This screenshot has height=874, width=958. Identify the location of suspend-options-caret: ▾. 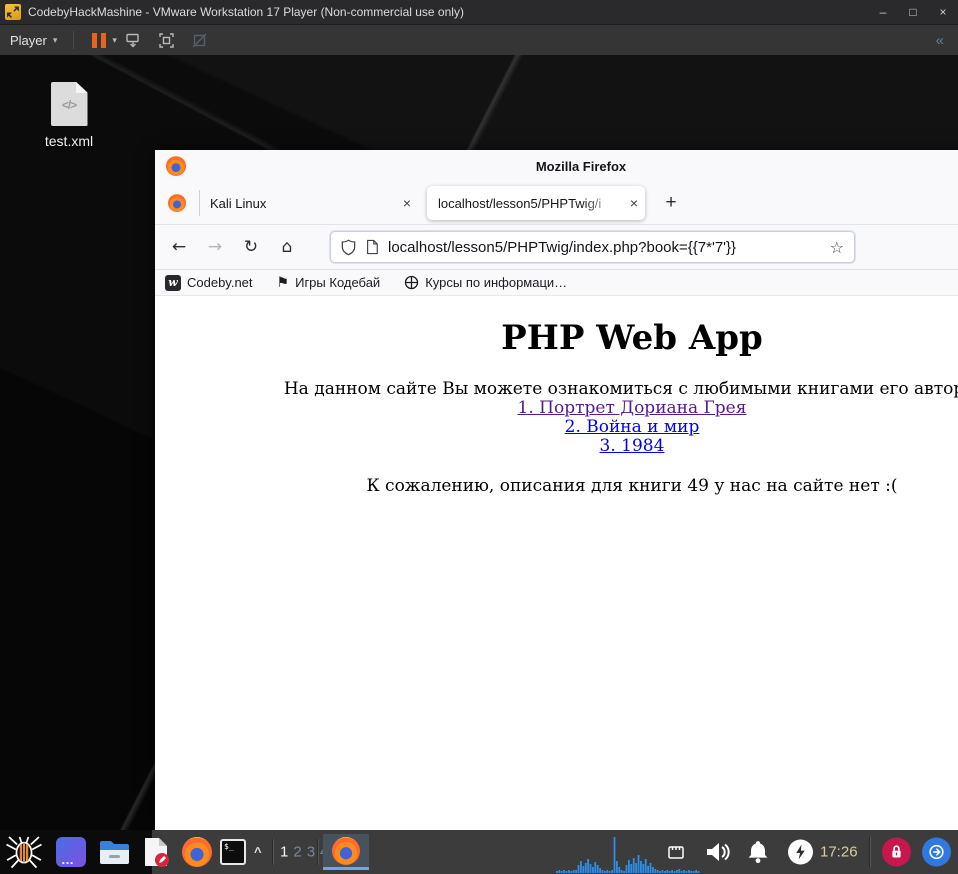
(114, 40).